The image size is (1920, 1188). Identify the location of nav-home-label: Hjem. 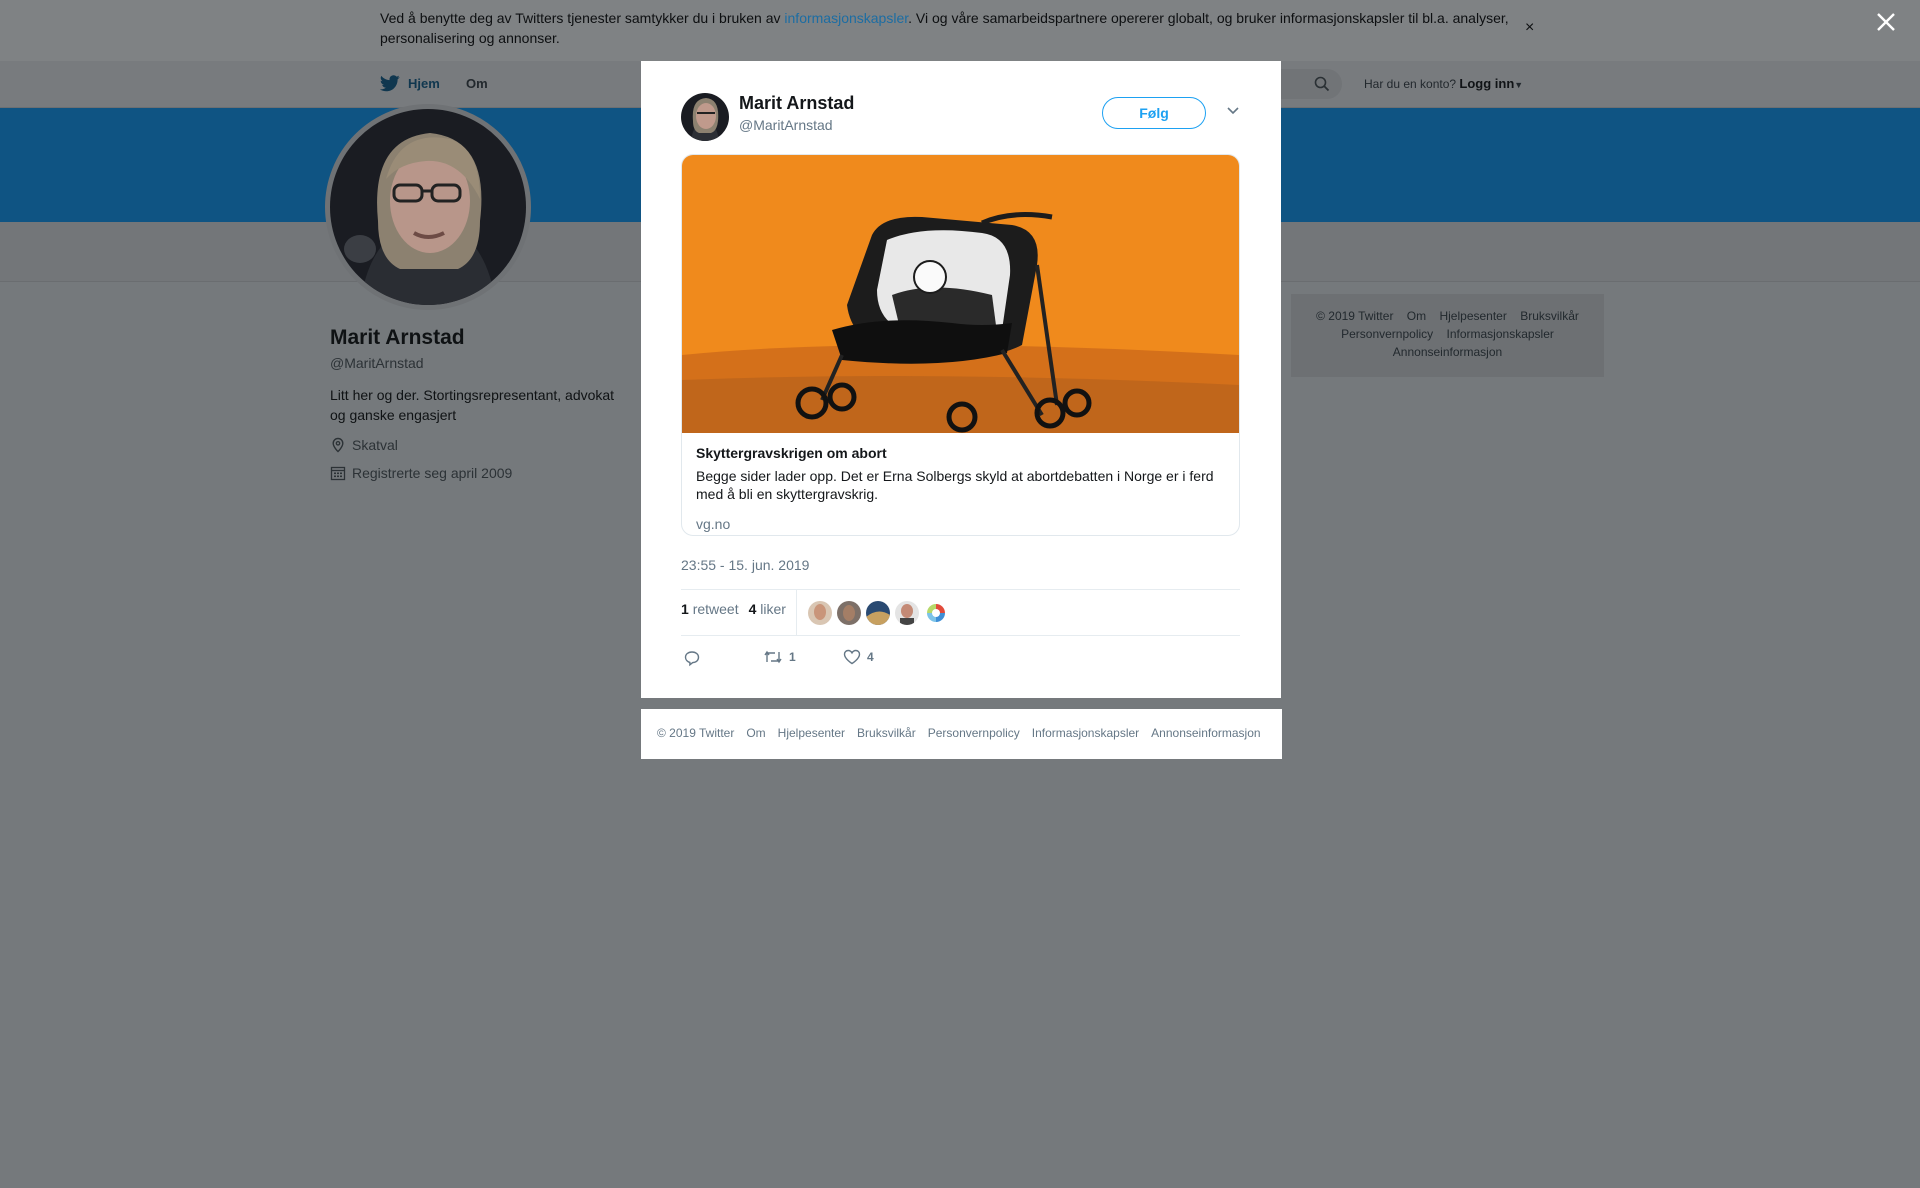
(424, 83).